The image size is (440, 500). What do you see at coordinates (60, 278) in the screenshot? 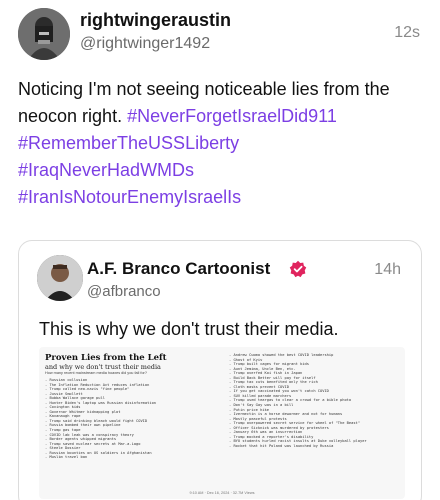
I see `quoted-avatar` at bounding box center [60, 278].